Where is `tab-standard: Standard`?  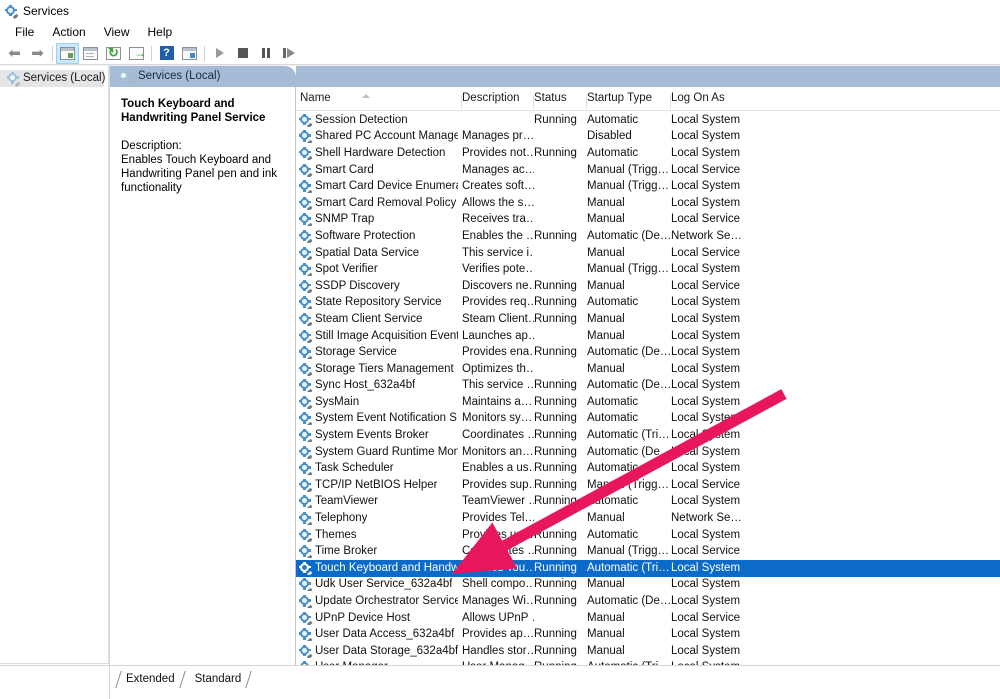
tab-standard: Standard is located at coordinates (219, 679).